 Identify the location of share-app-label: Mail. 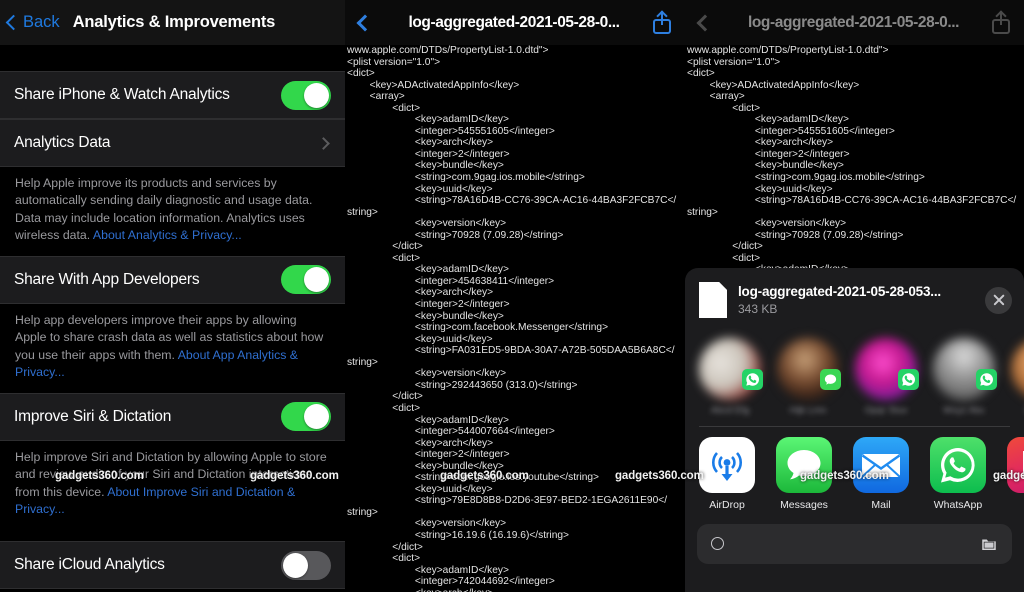
(881, 504).